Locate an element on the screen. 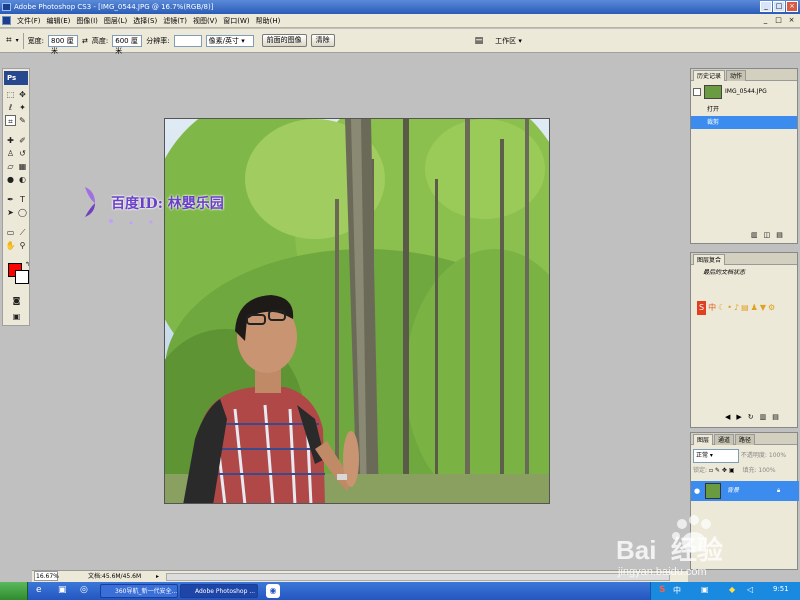 Image resolution: width=800 pixels, height=600 pixels. minimize-button: _ is located at coordinates (766, 6).